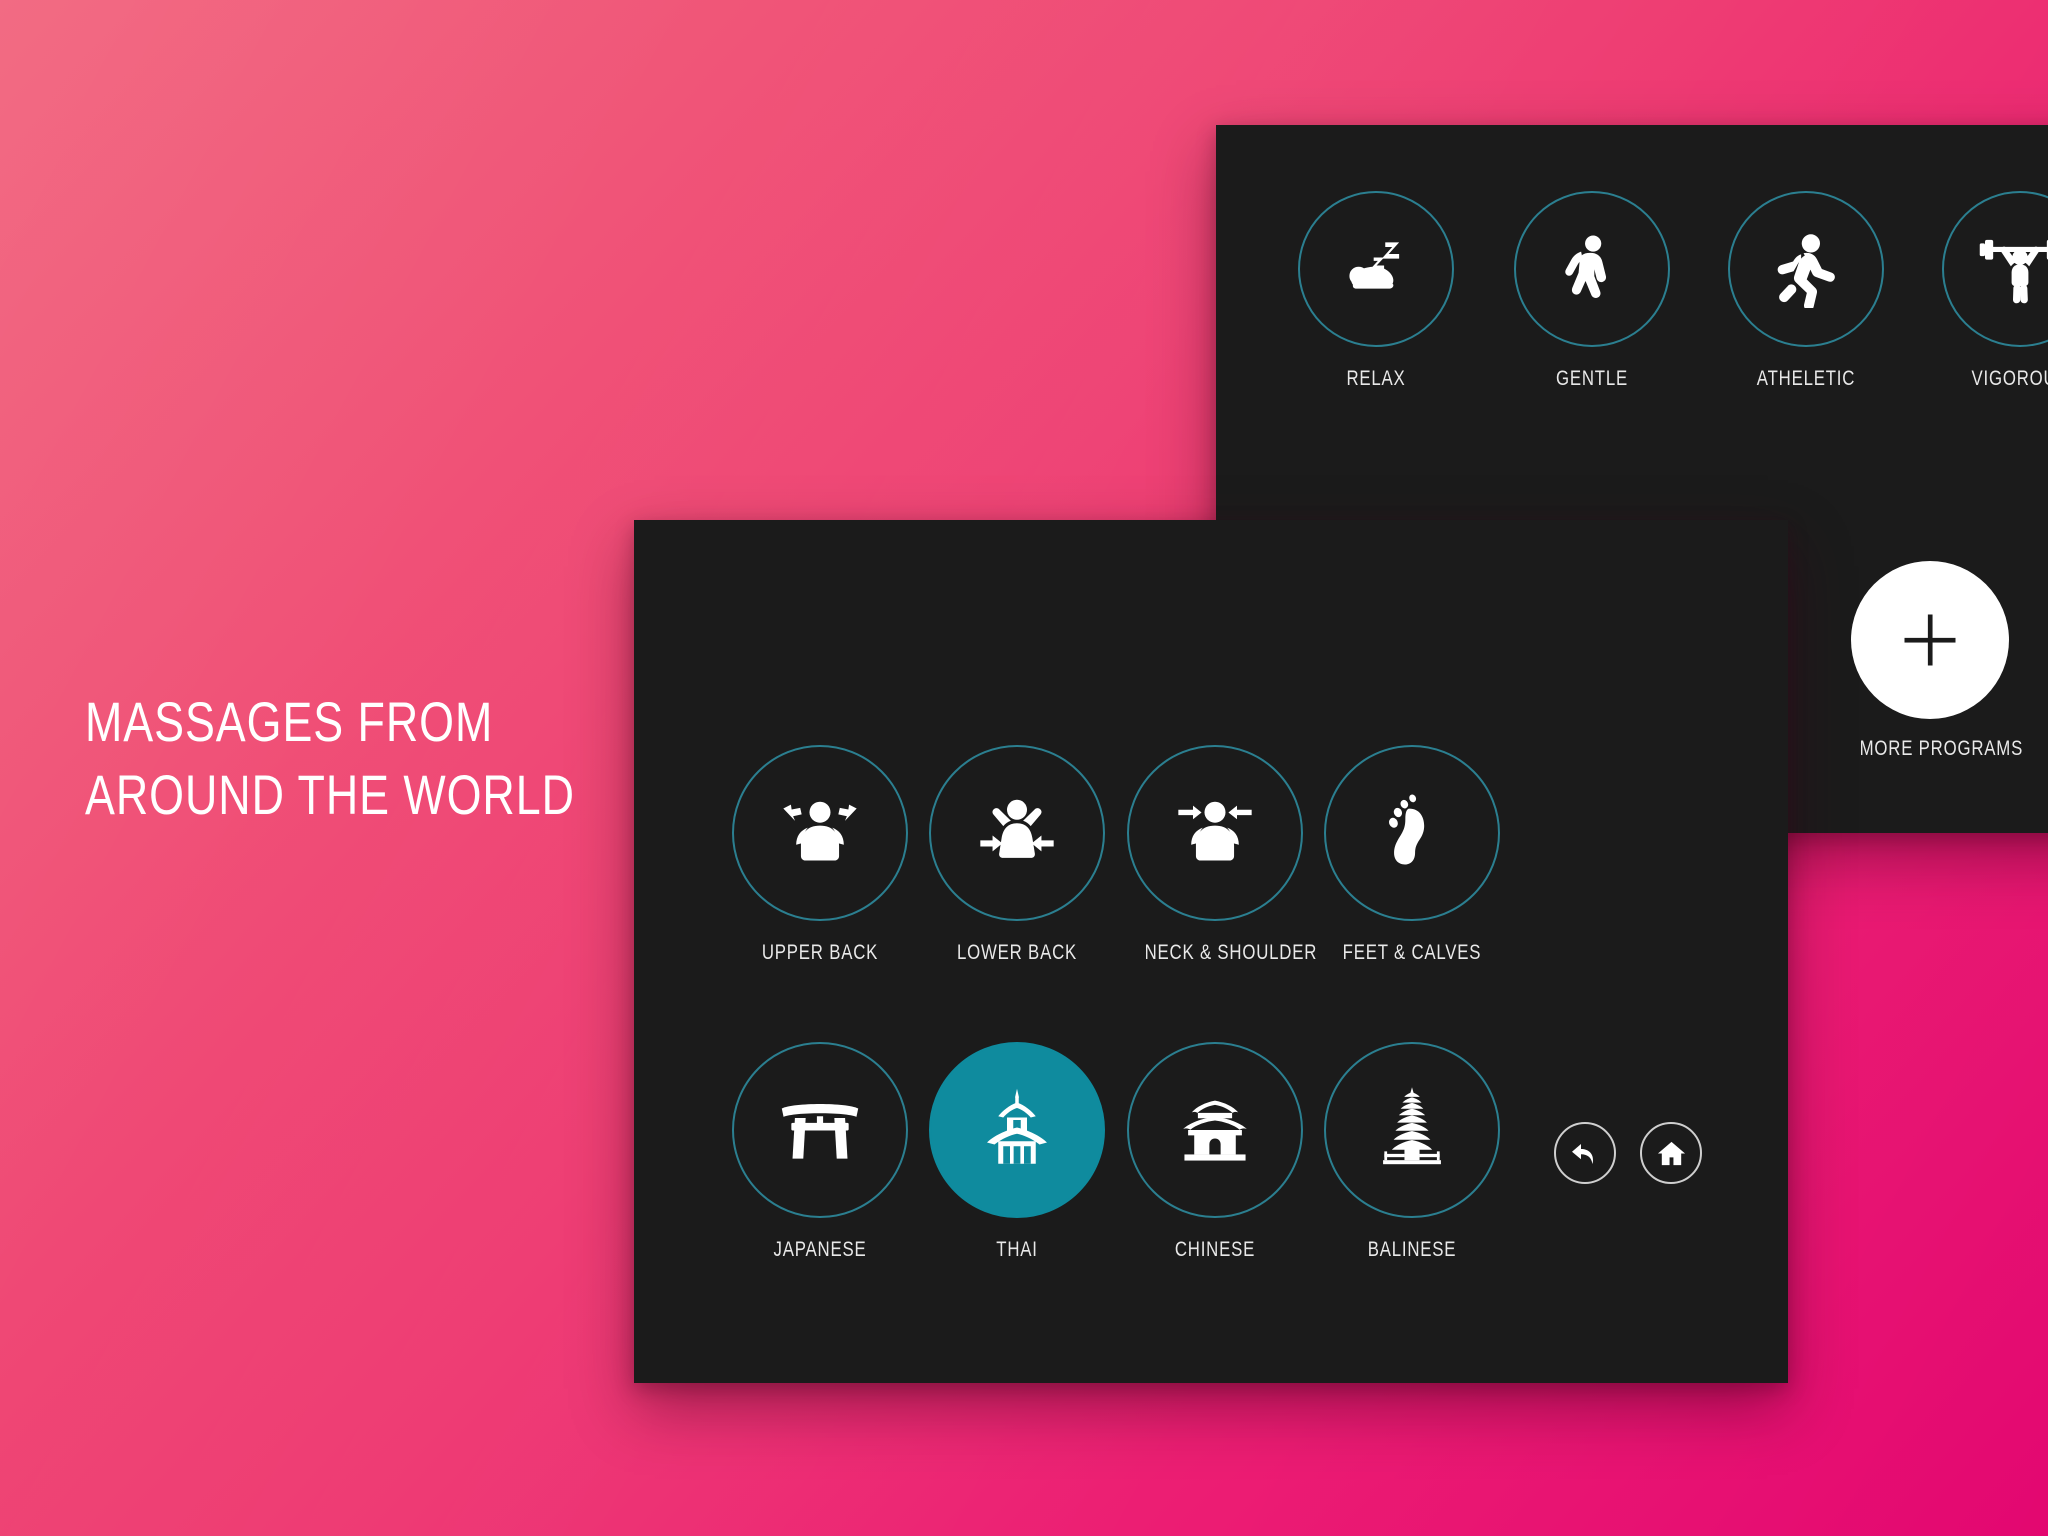 The width and height of the screenshot is (2048, 1536). What do you see at coordinates (1017, 1126) in the screenshot?
I see `thai-temple-icon` at bounding box center [1017, 1126].